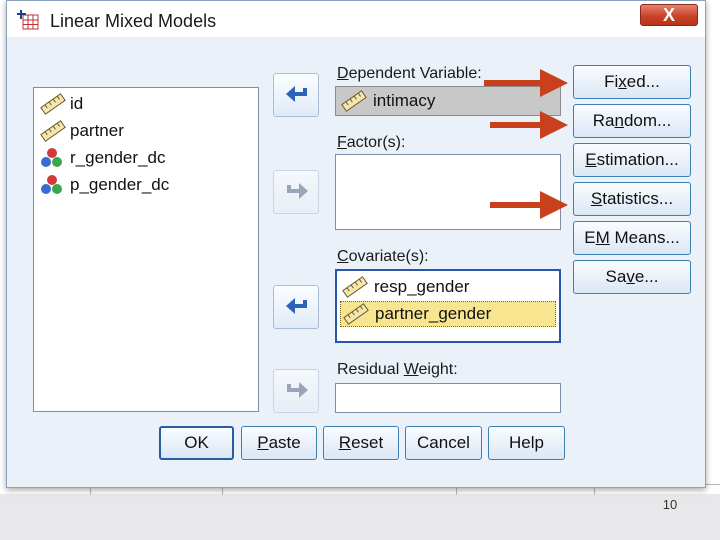  Describe the element at coordinates (360, 517) in the screenshot. I see `slide-footer-band` at that location.